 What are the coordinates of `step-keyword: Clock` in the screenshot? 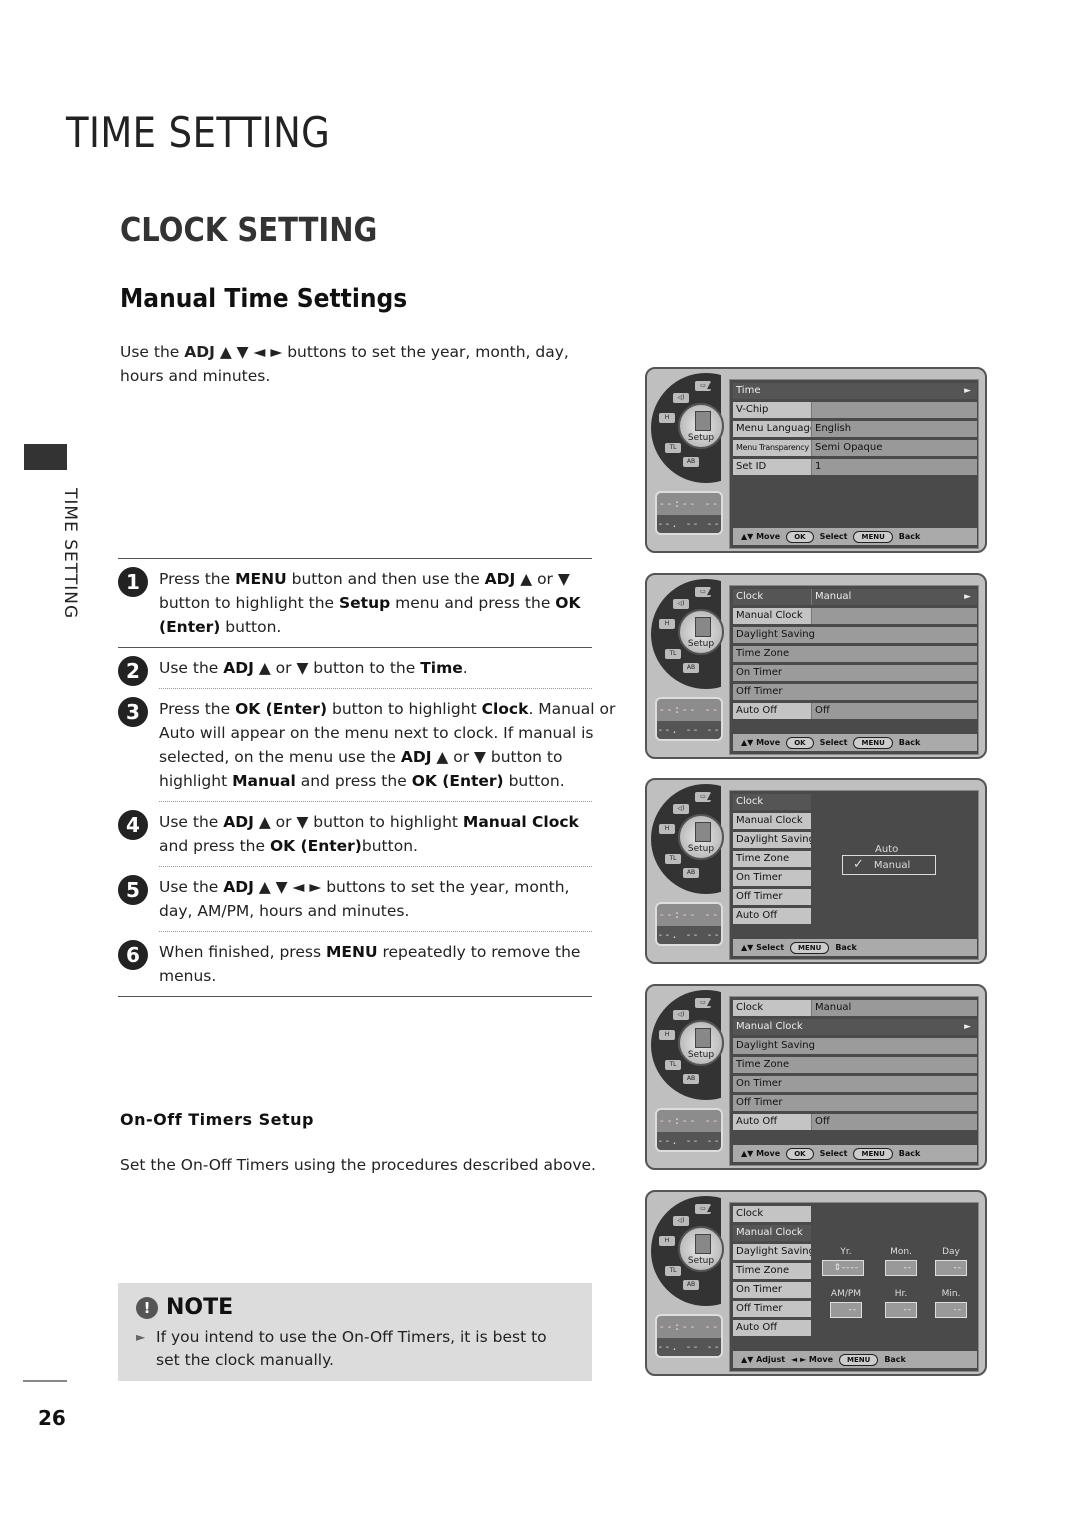 It's located at (505, 709).